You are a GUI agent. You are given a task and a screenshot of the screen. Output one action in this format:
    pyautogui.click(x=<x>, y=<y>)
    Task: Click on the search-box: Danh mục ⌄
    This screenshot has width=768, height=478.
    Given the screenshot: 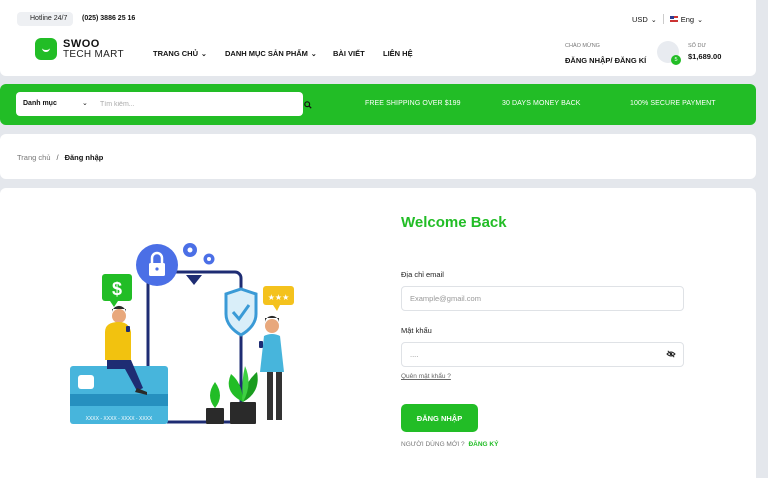 What is the action you would take?
    pyautogui.click(x=159, y=104)
    